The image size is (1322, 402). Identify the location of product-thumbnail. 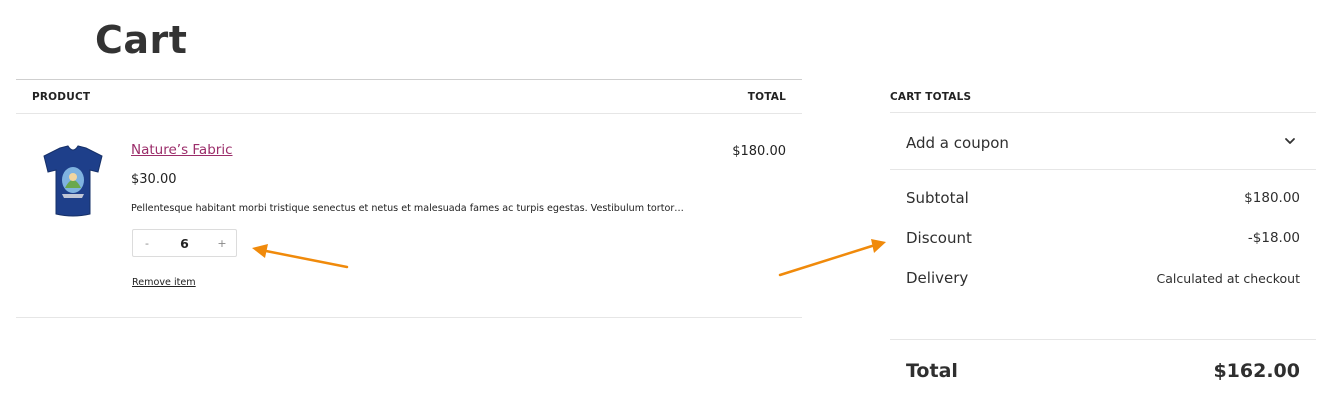
(73, 181).